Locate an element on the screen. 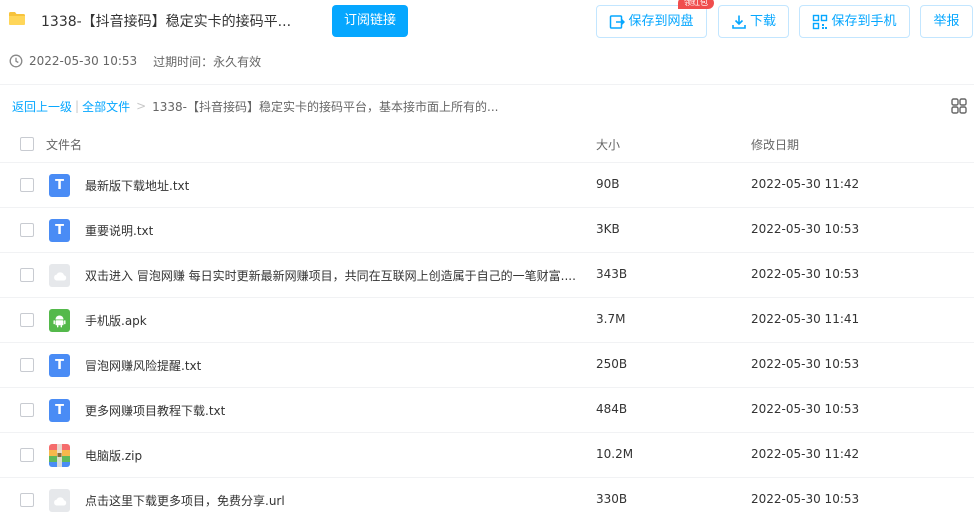  share-meta: 2022-05-30 10:53 过期时间：永久有效 is located at coordinates (135, 61).